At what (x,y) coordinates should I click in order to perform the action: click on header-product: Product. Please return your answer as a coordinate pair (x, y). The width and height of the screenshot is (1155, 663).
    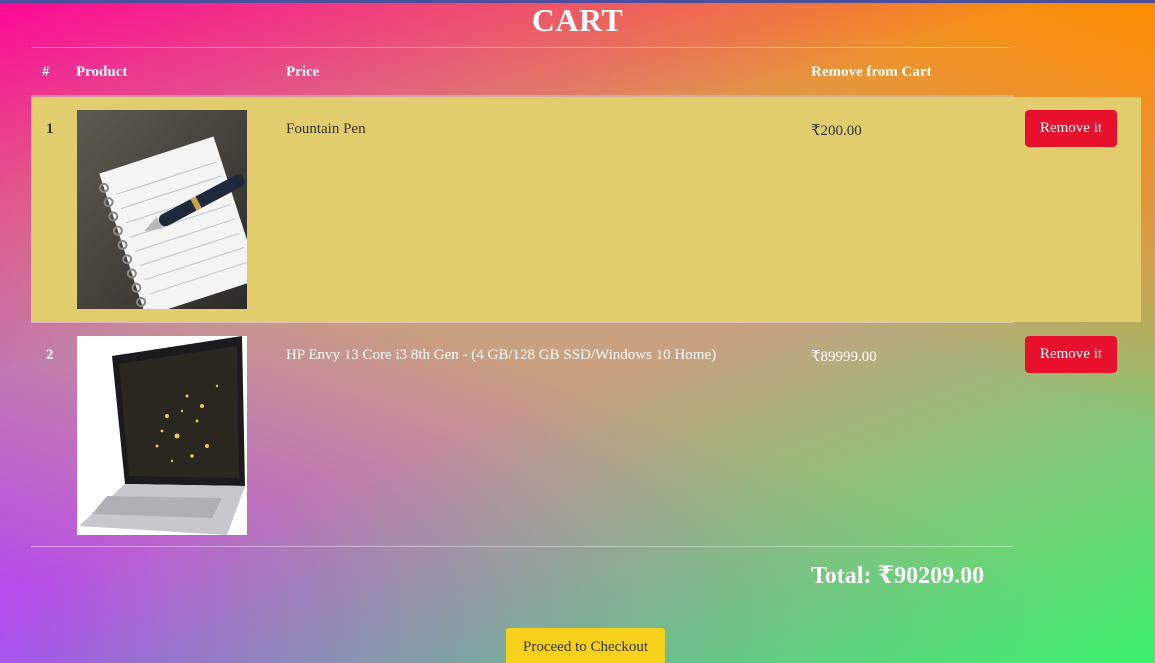
    Looking at the image, I should click on (102, 72).